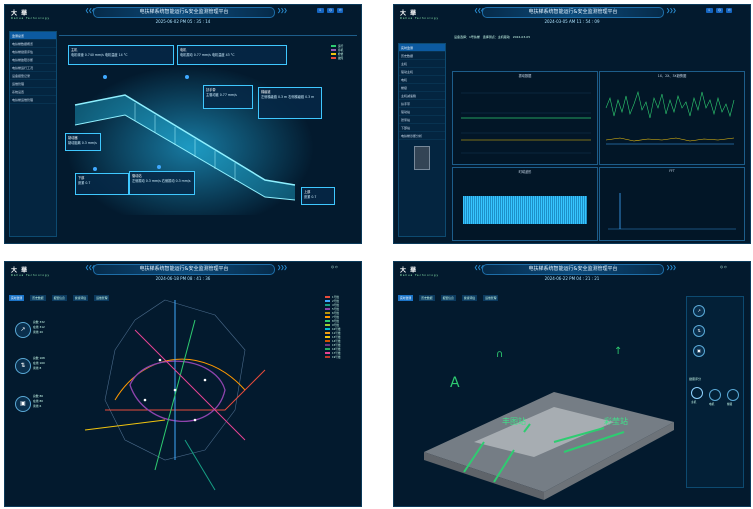 Image resolution: width=753 pixels, height=509 pixels. What do you see at coordinates (335, 301) in the screenshot?
I see `legend-line-2: 2号线` at bounding box center [335, 301].